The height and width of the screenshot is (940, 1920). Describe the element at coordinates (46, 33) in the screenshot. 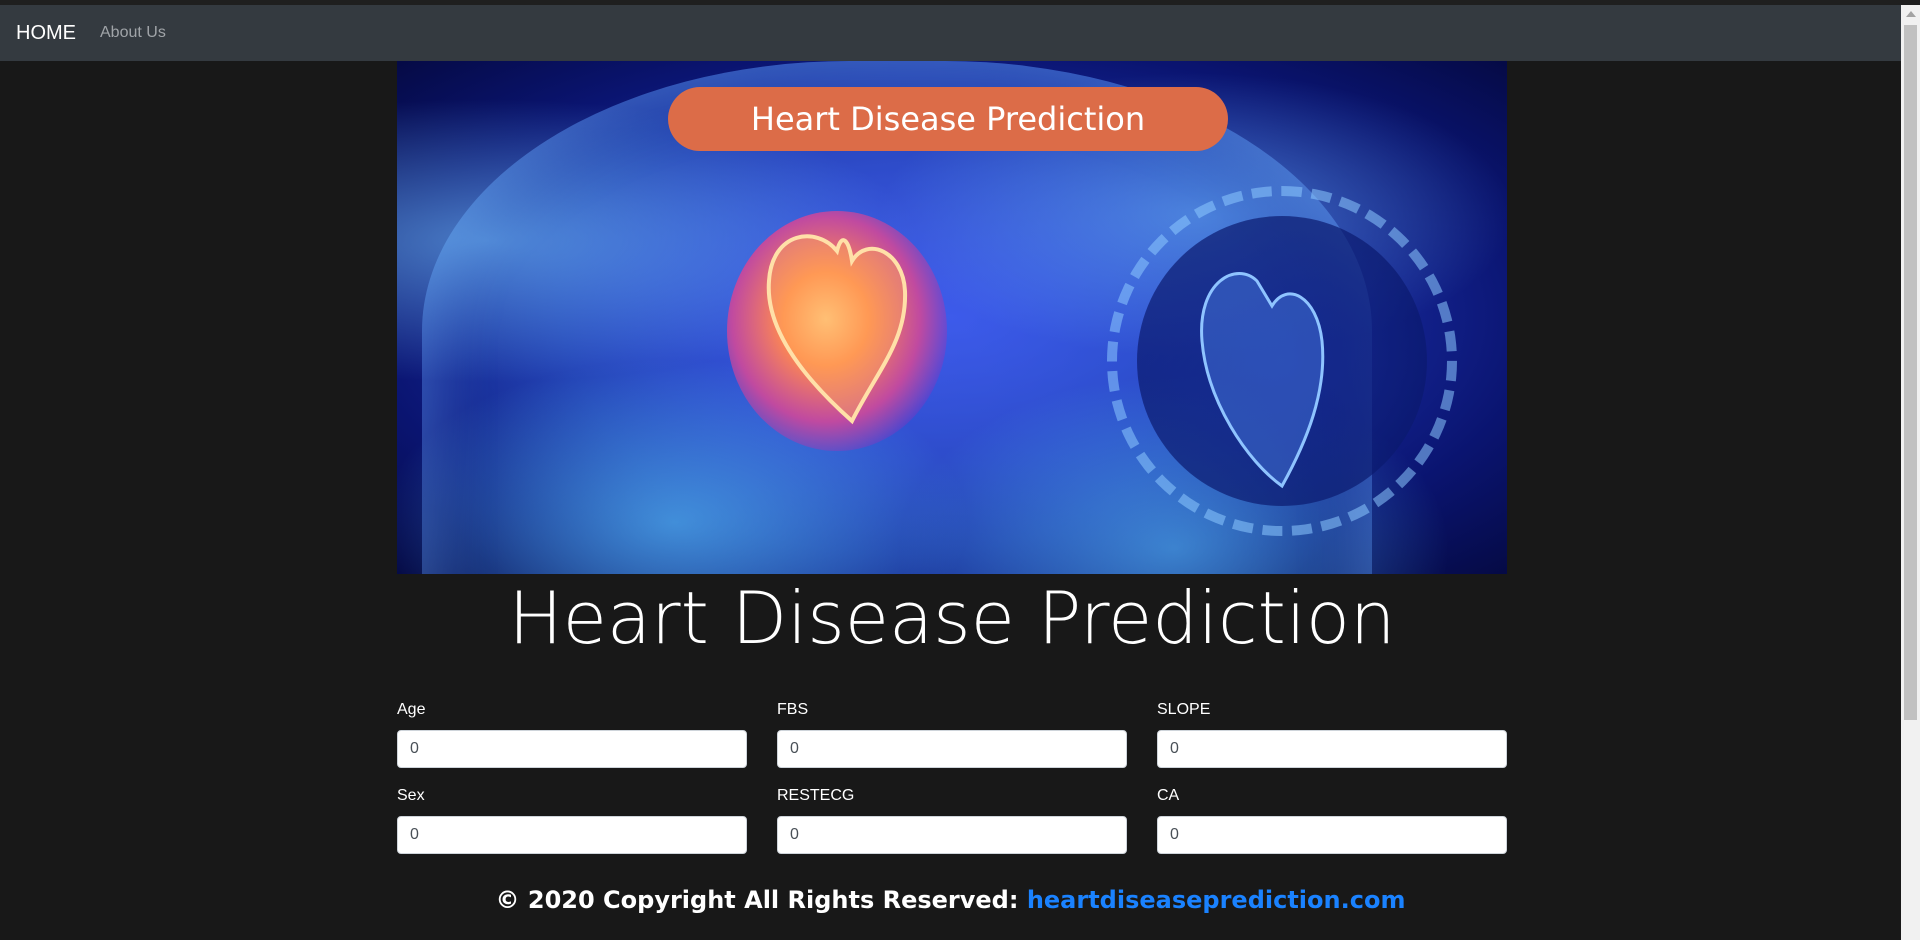

I see `nav-home-link: HOME` at that location.